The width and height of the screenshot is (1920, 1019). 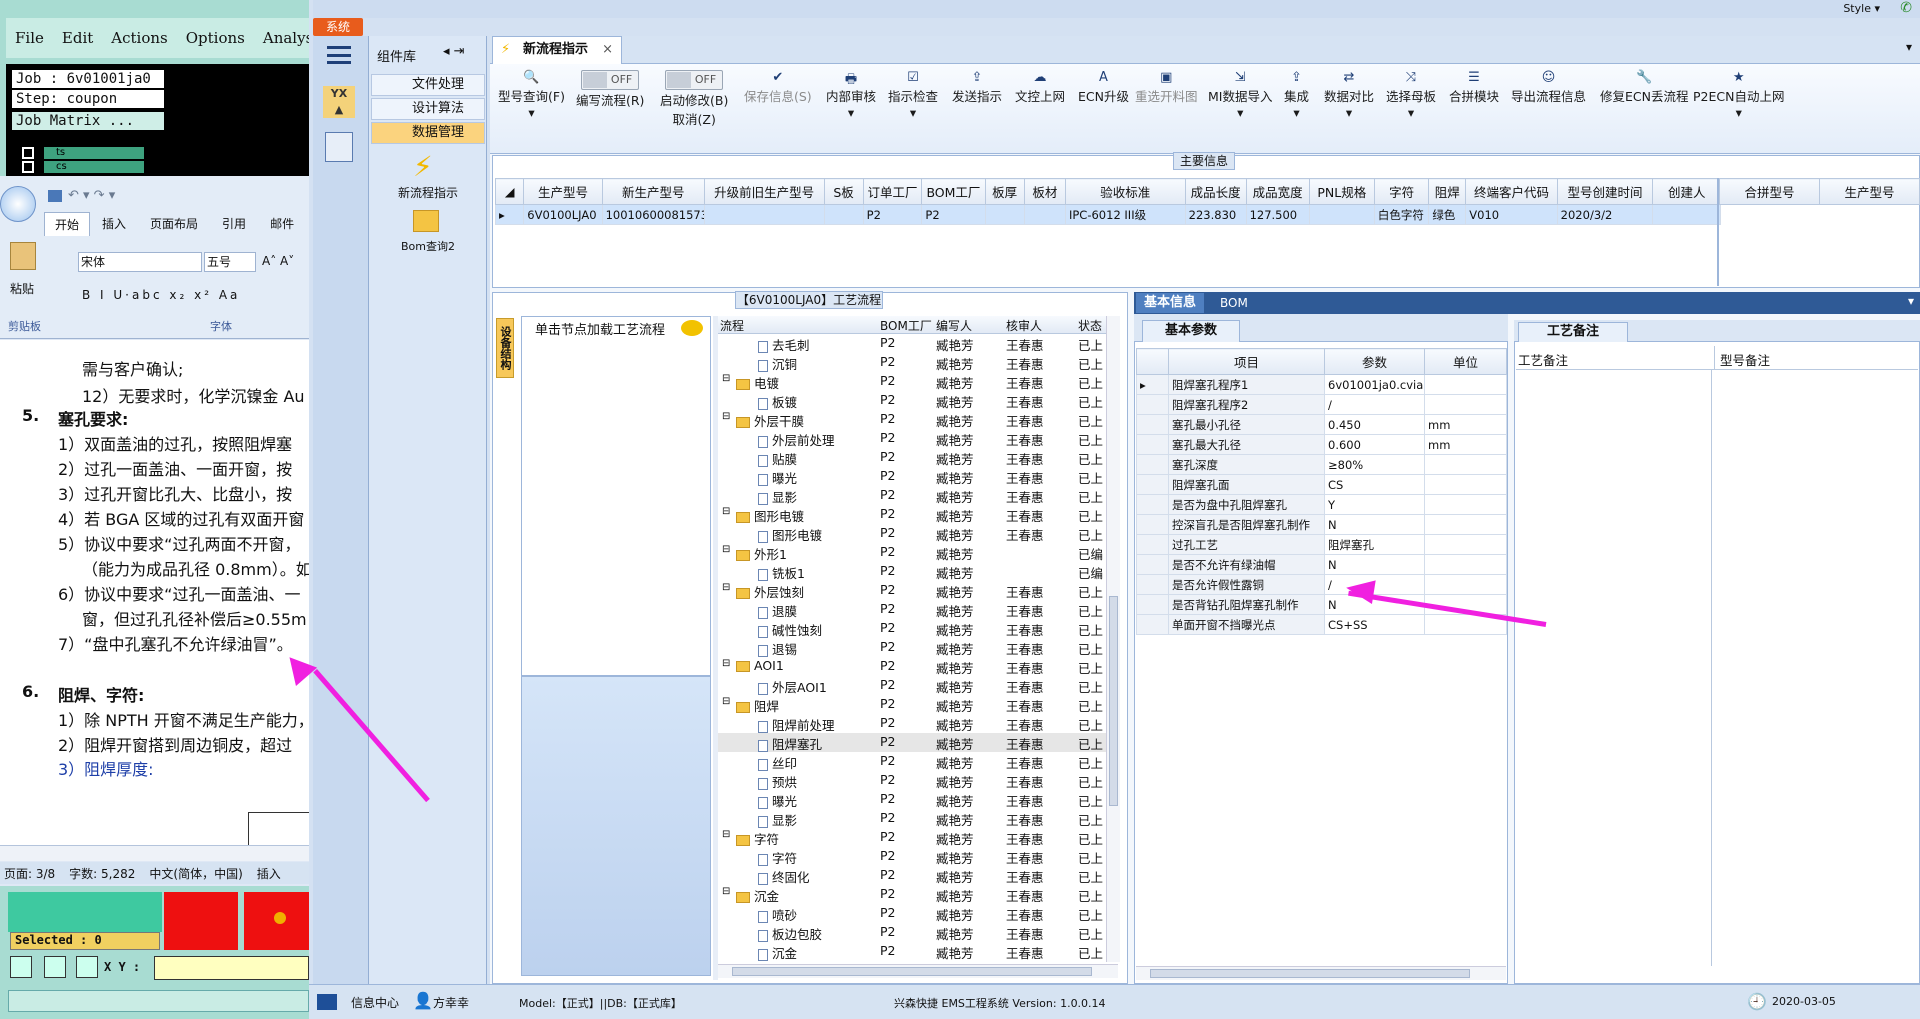 What do you see at coordinates (918, 552) in the screenshot?
I see `tree-row: 外形1 ⊟ P2 臧艳芳 已编` at bounding box center [918, 552].